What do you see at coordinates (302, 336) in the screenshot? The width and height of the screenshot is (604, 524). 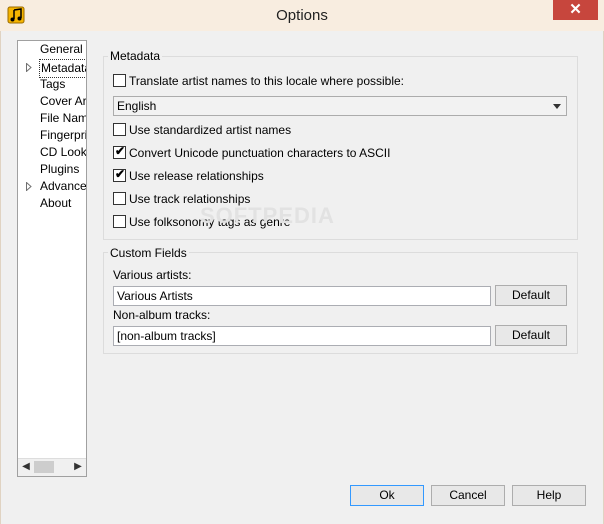 I see `non-album-input` at bounding box center [302, 336].